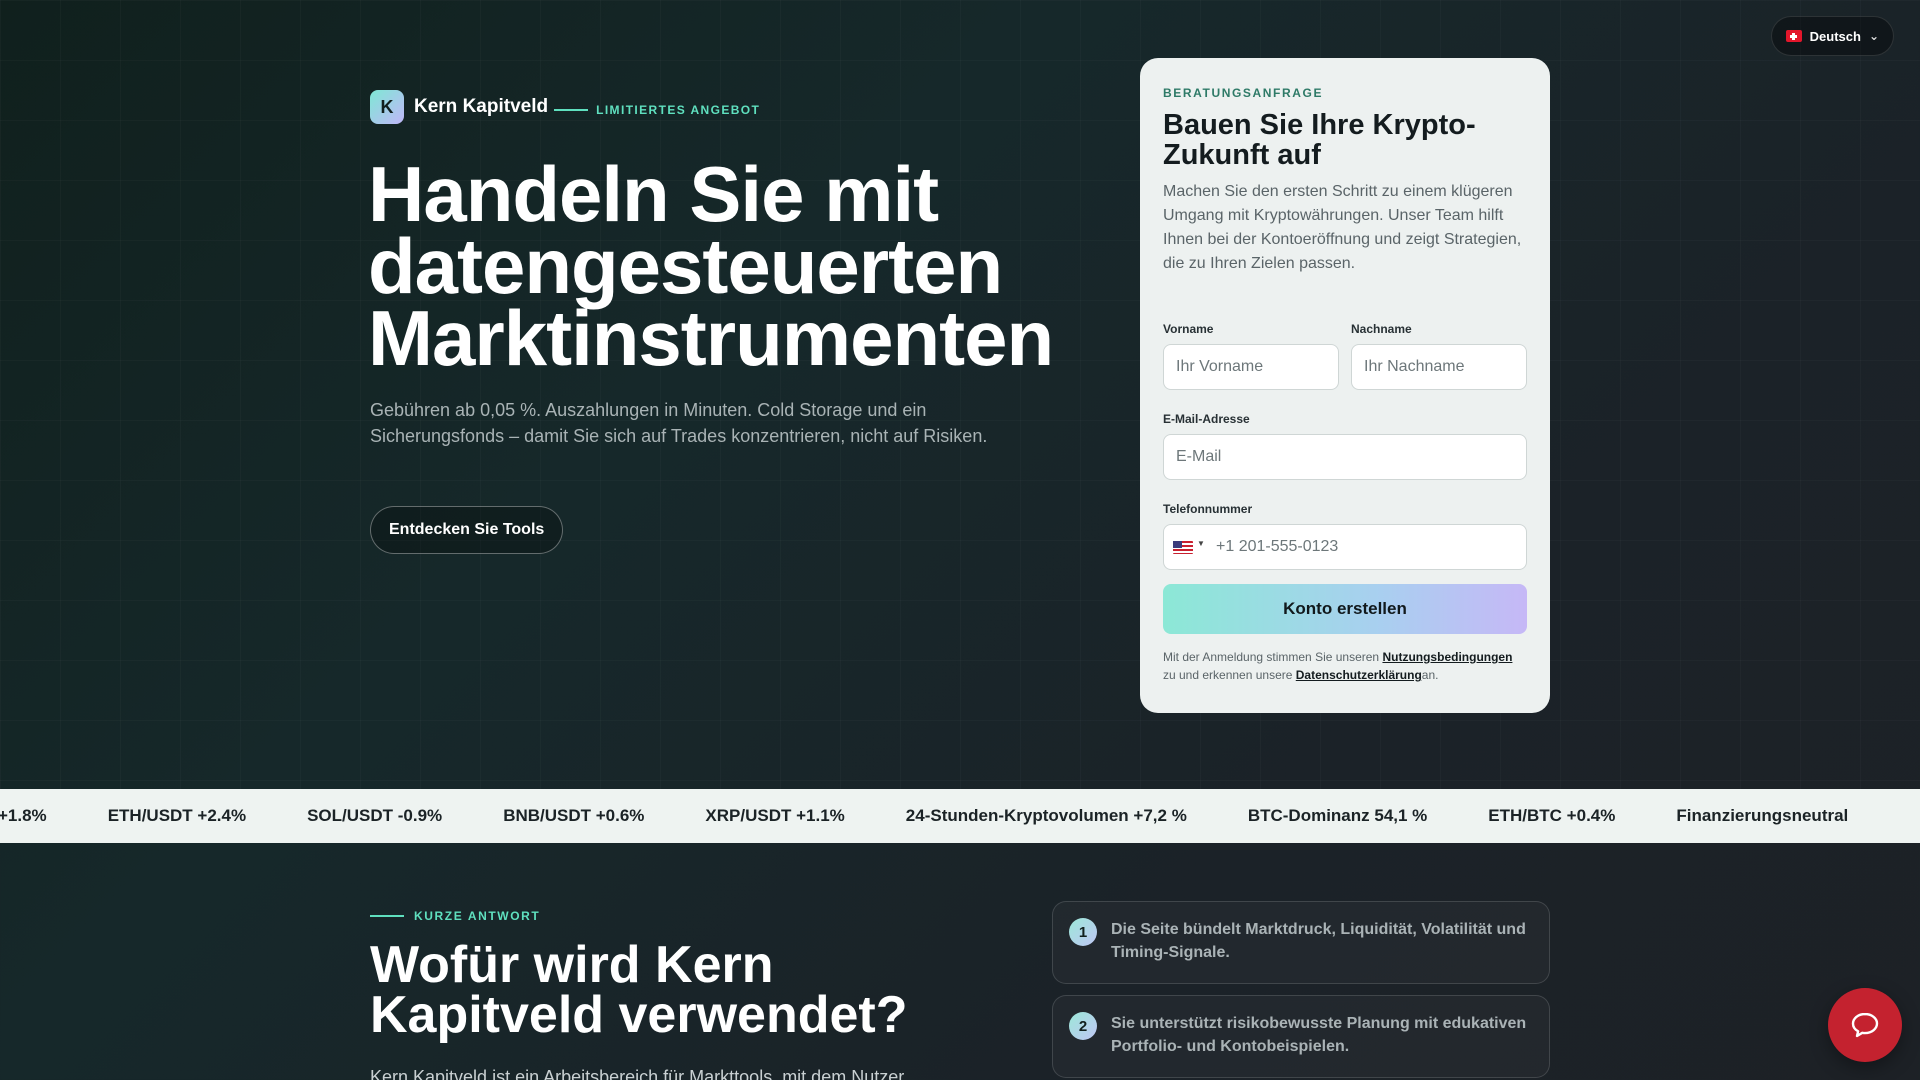 Image resolution: width=1920 pixels, height=1080 pixels. Describe the element at coordinates (1083, 932) in the screenshot. I see `step-number: 1` at that location.